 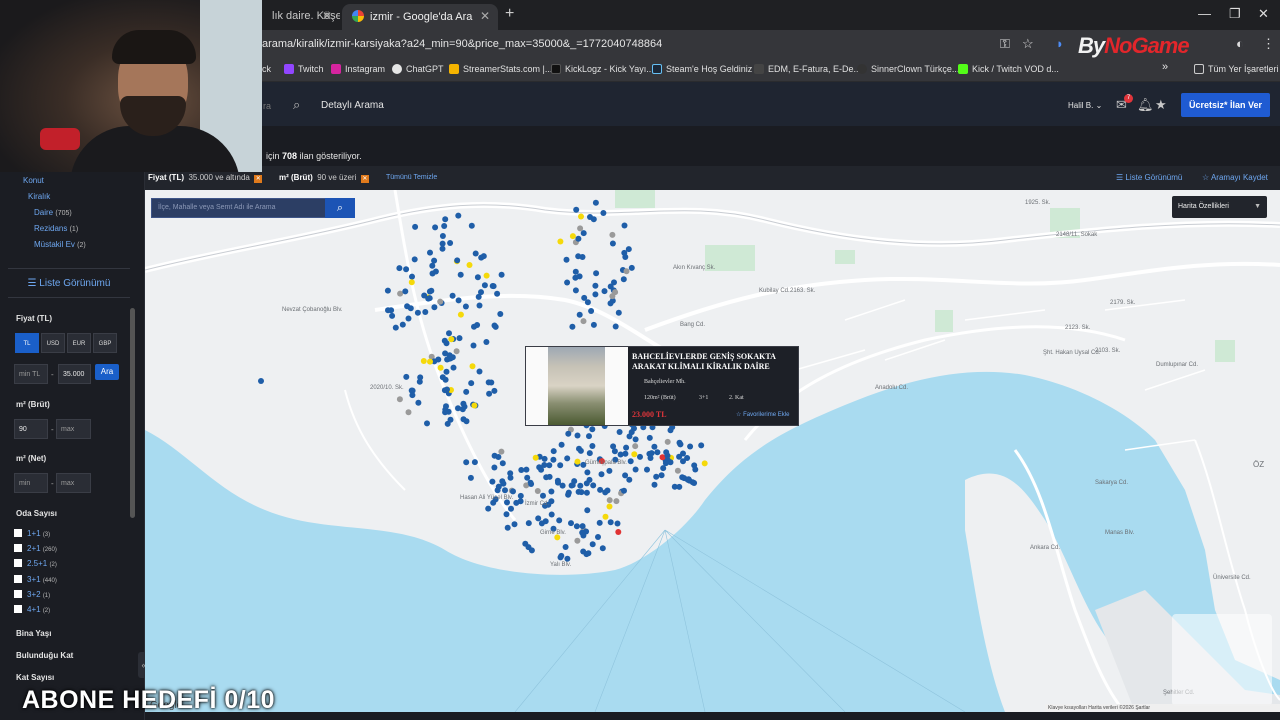 What do you see at coordinates (1235, 177) in the screenshot?
I see `save-search-link: ☆ Aramayı Kaydet` at bounding box center [1235, 177].